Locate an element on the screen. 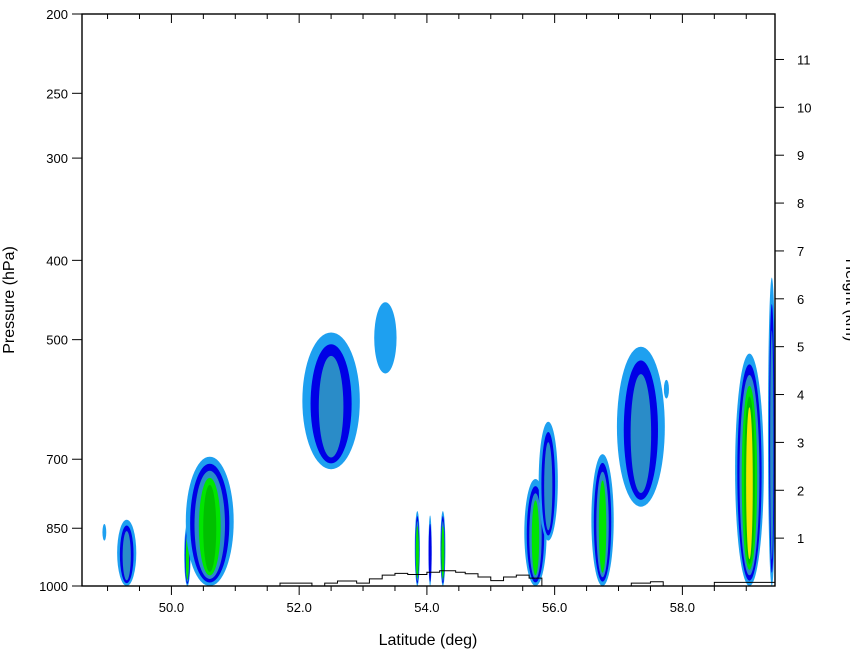 The height and width of the screenshot is (650, 850). terrain-outline is located at coordinates (521, 578).